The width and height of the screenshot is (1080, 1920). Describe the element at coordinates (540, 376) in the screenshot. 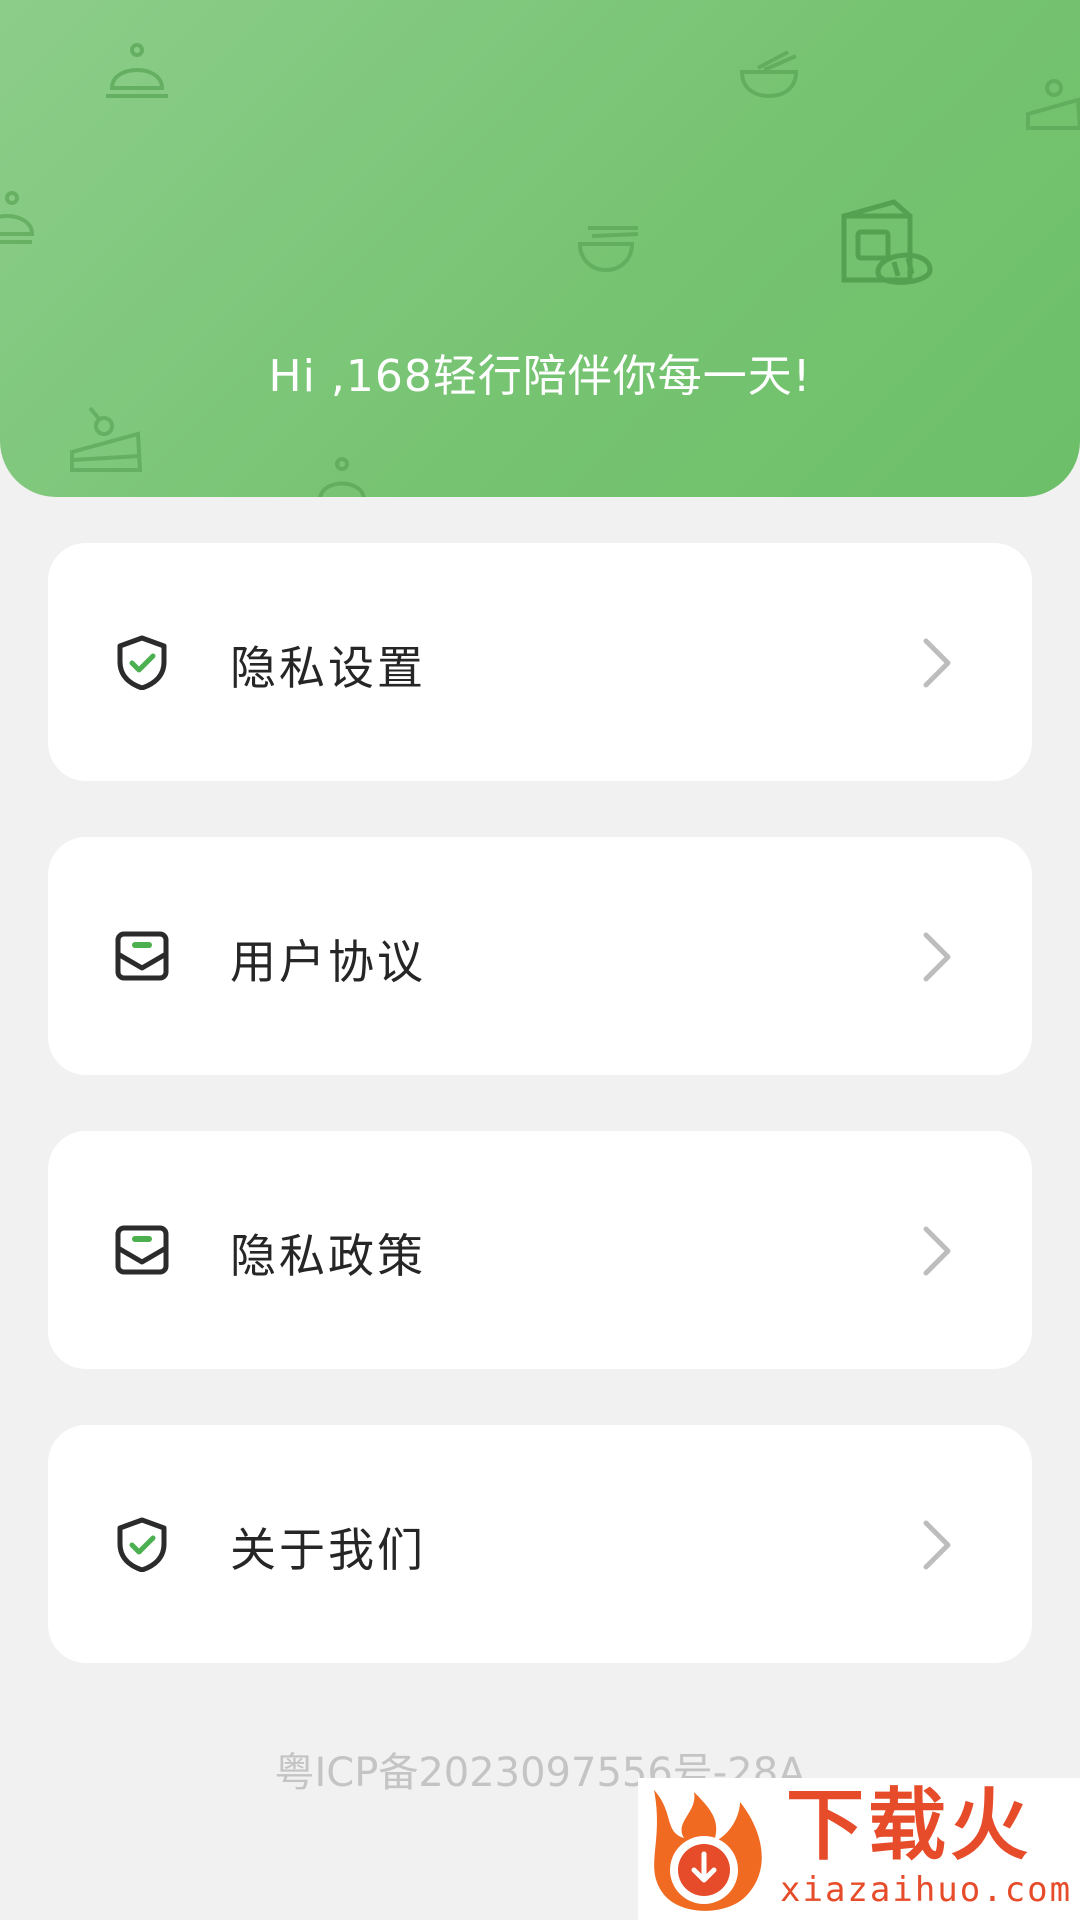

I see `greeting-text: Hi ,168轻行陪伴你每一天!` at that location.